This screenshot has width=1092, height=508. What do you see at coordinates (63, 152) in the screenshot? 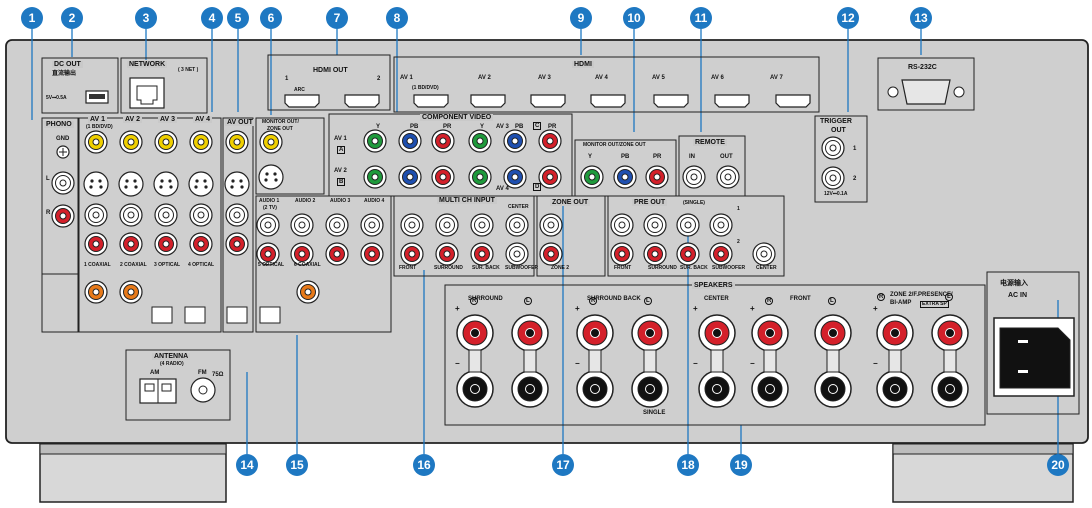
I see `gnd-terminal` at bounding box center [63, 152].